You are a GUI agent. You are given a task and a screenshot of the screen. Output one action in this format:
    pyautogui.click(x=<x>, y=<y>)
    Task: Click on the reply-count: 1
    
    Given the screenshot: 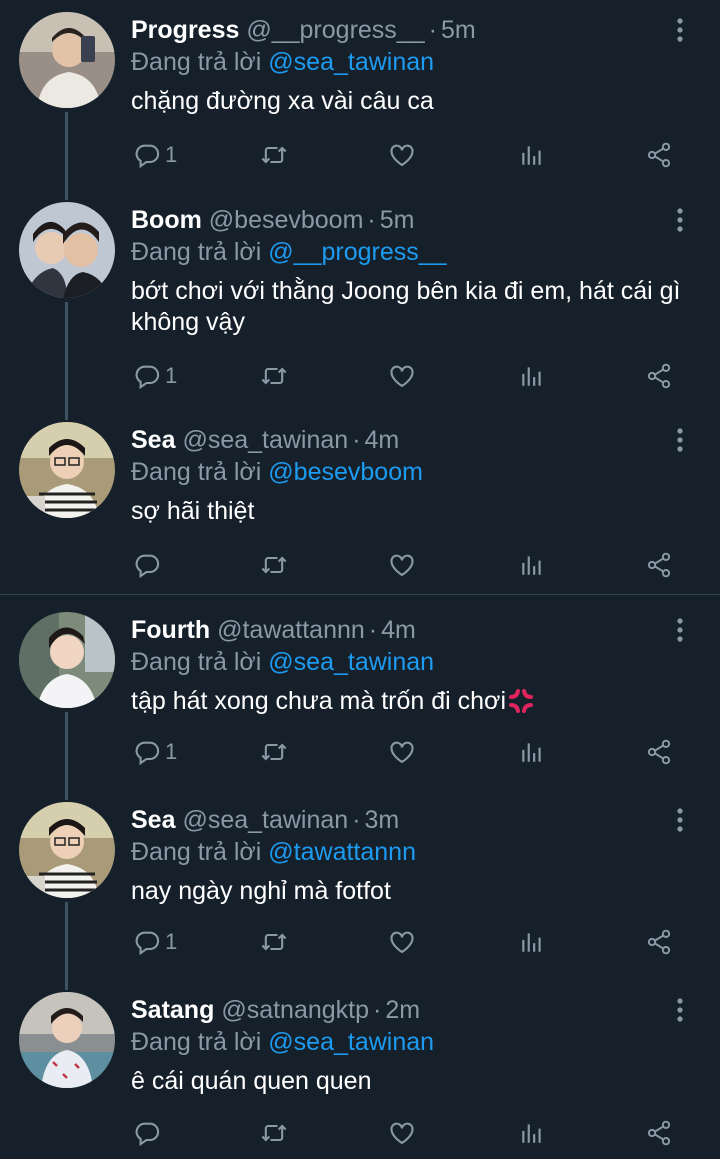 What is the action you would take?
    pyautogui.click(x=171, y=375)
    